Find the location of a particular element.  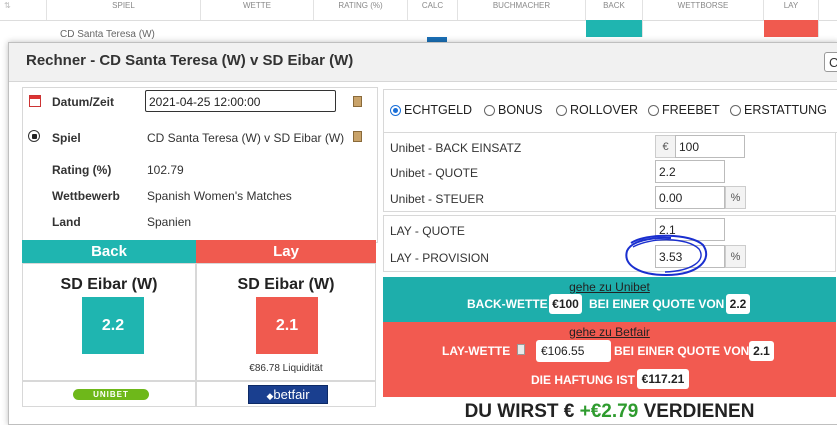

back-selection: SD Eibar (W) is located at coordinates (109, 284).